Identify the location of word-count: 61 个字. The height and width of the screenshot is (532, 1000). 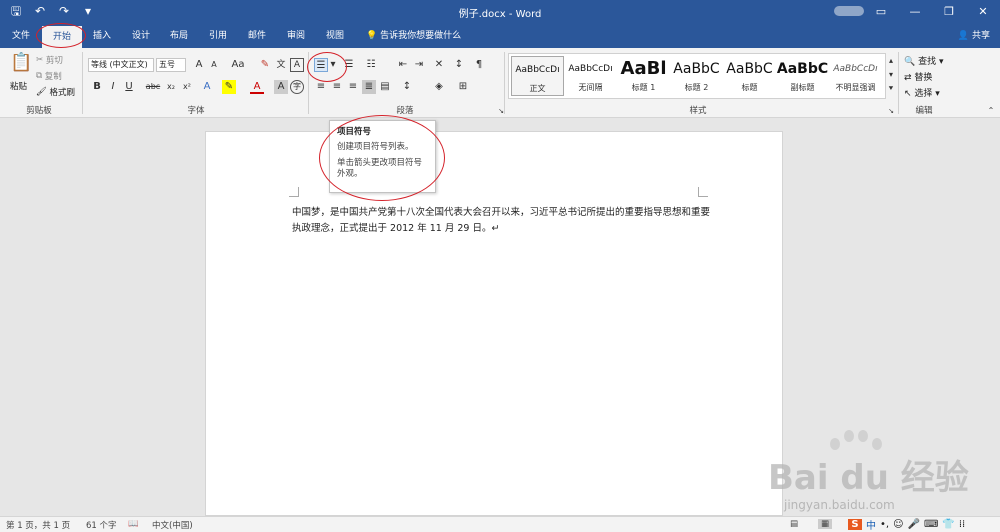
(101, 525).